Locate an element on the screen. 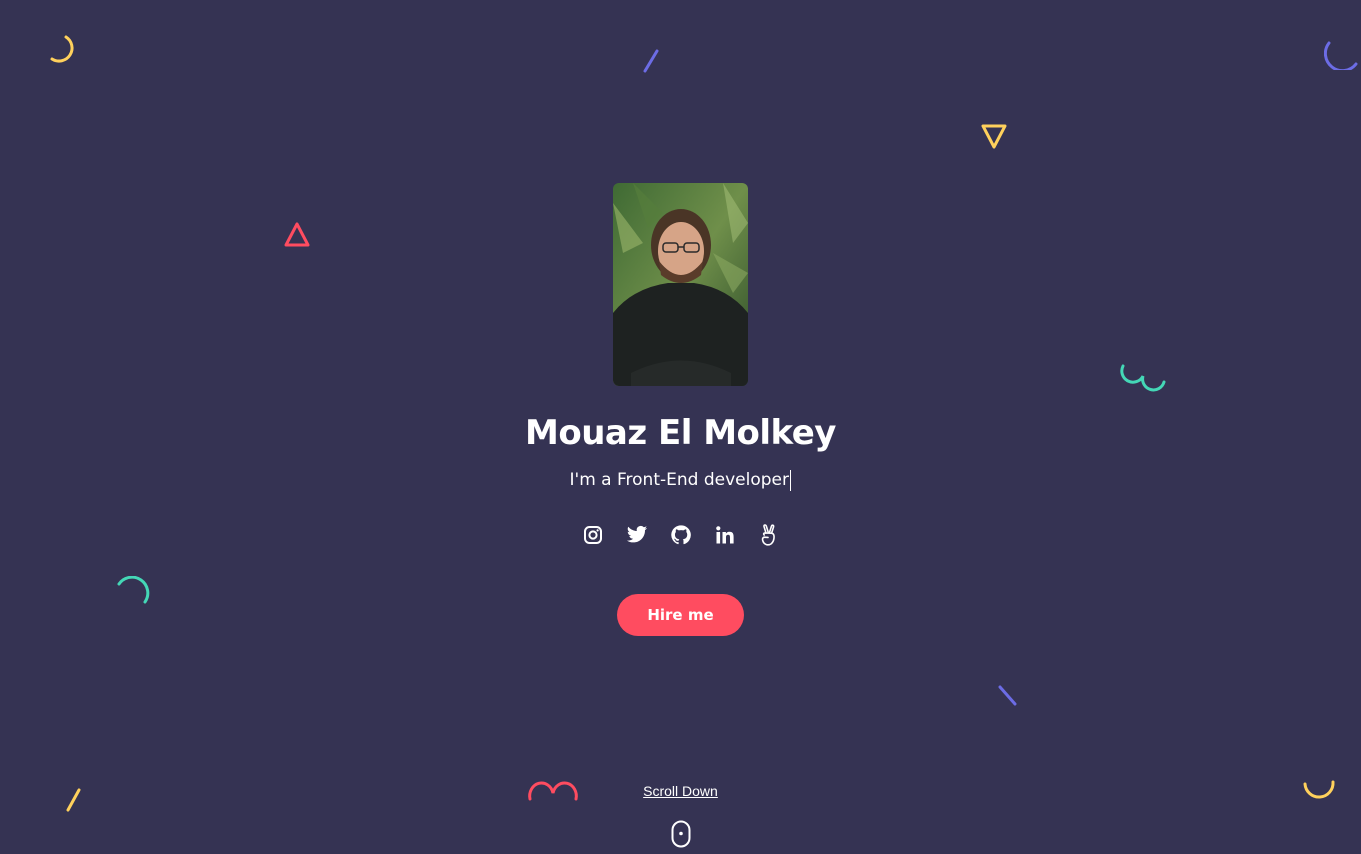  scroll-down-section: Scroll Down is located at coordinates (680, 815).